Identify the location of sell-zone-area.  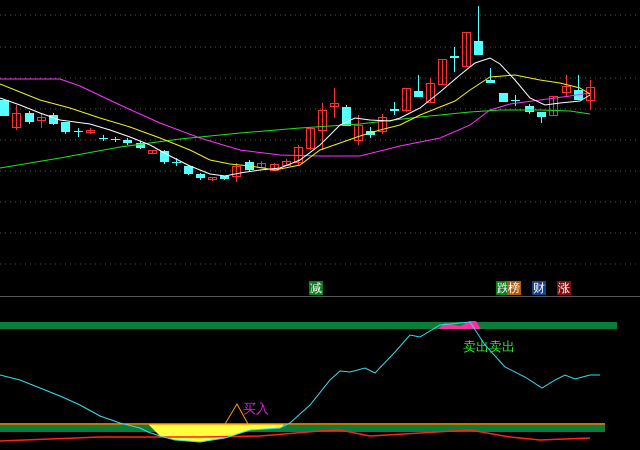
(459, 325).